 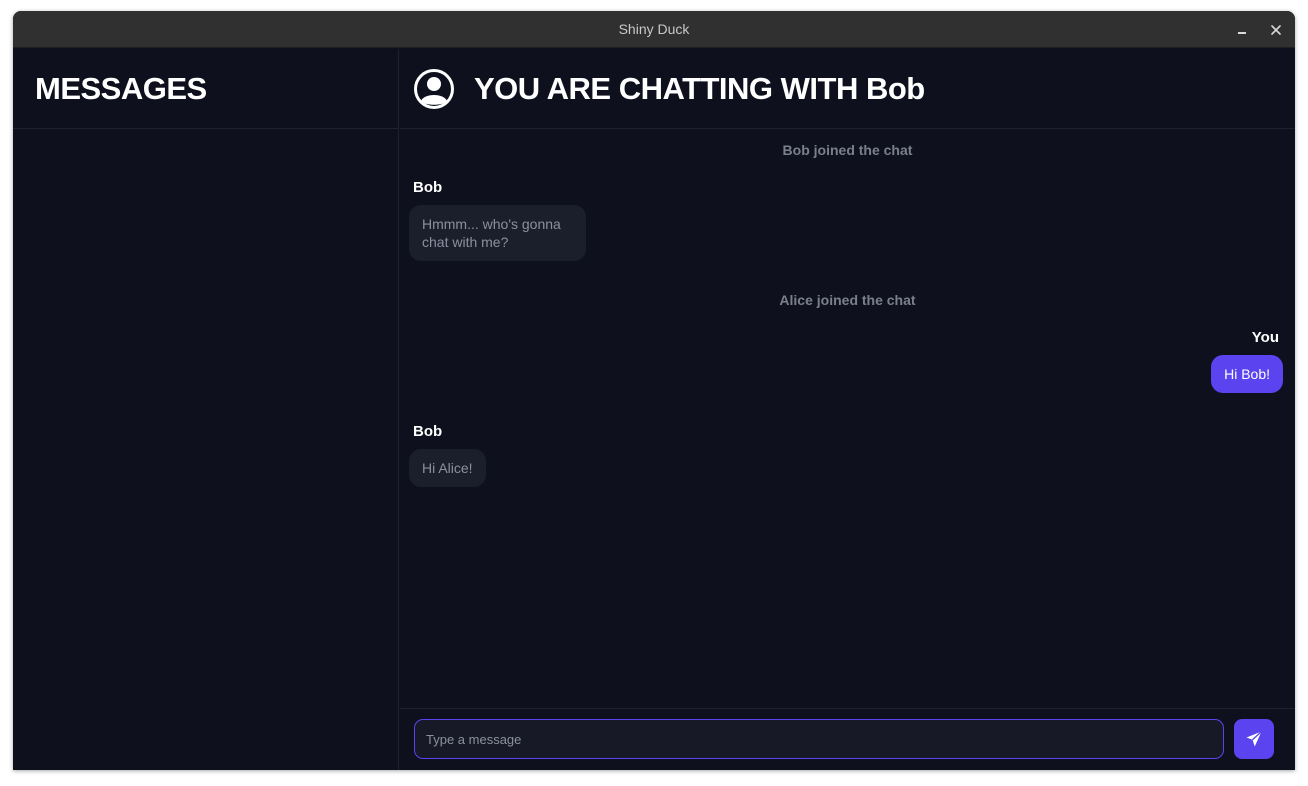 What do you see at coordinates (491, 224) in the screenshot?
I see `message-text: Hmmm... who's gonna` at bounding box center [491, 224].